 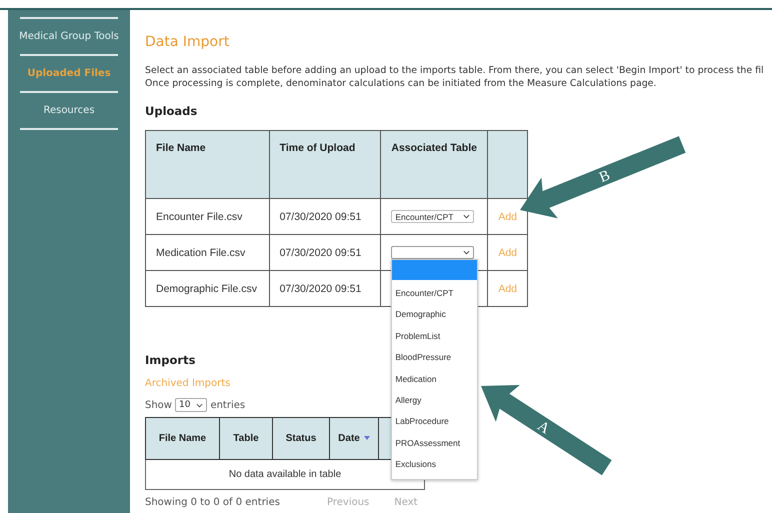 What do you see at coordinates (325, 164) in the screenshot?
I see `column-header: Time of Upload` at bounding box center [325, 164].